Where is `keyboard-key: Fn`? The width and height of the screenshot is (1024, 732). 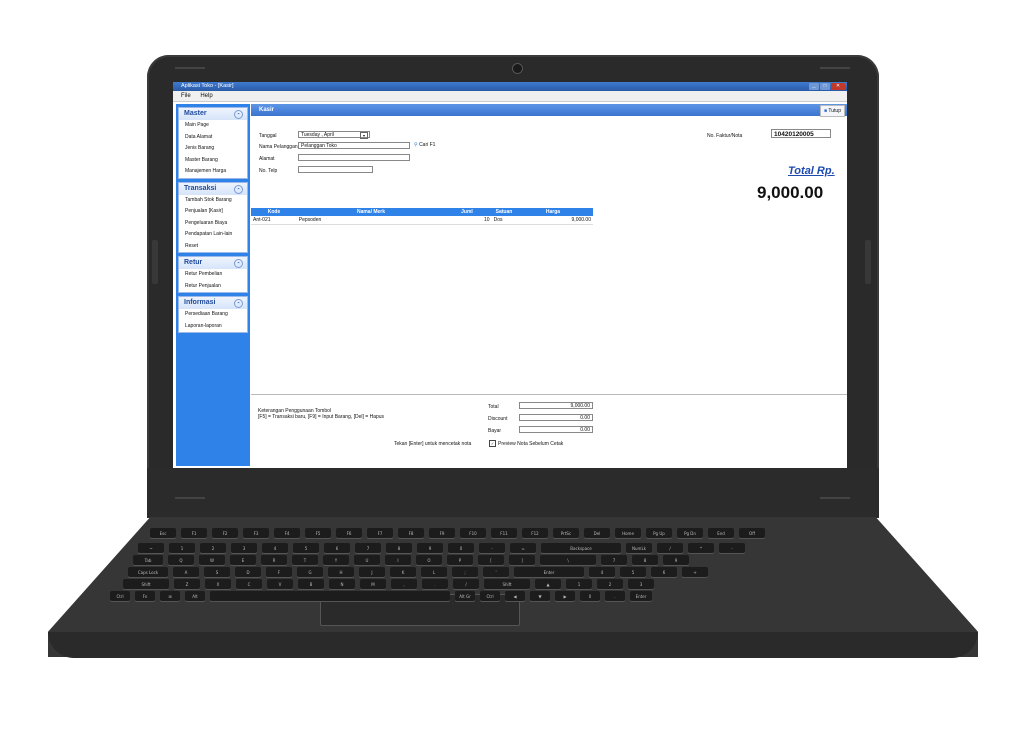 keyboard-key: Fn is located at coordinates (145, 596).